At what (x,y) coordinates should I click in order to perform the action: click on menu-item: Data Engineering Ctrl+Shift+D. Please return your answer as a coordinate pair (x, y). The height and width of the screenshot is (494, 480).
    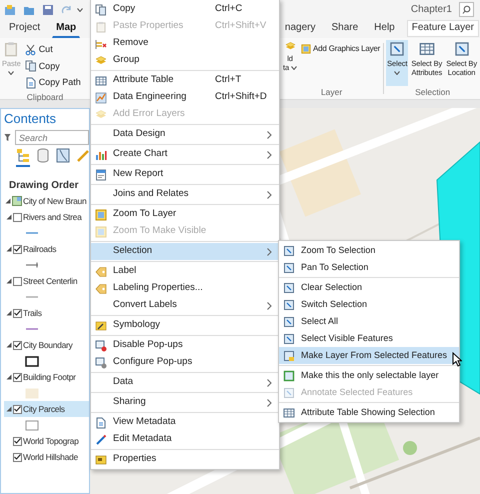
    Looking at the image, I should click on (185, 97).